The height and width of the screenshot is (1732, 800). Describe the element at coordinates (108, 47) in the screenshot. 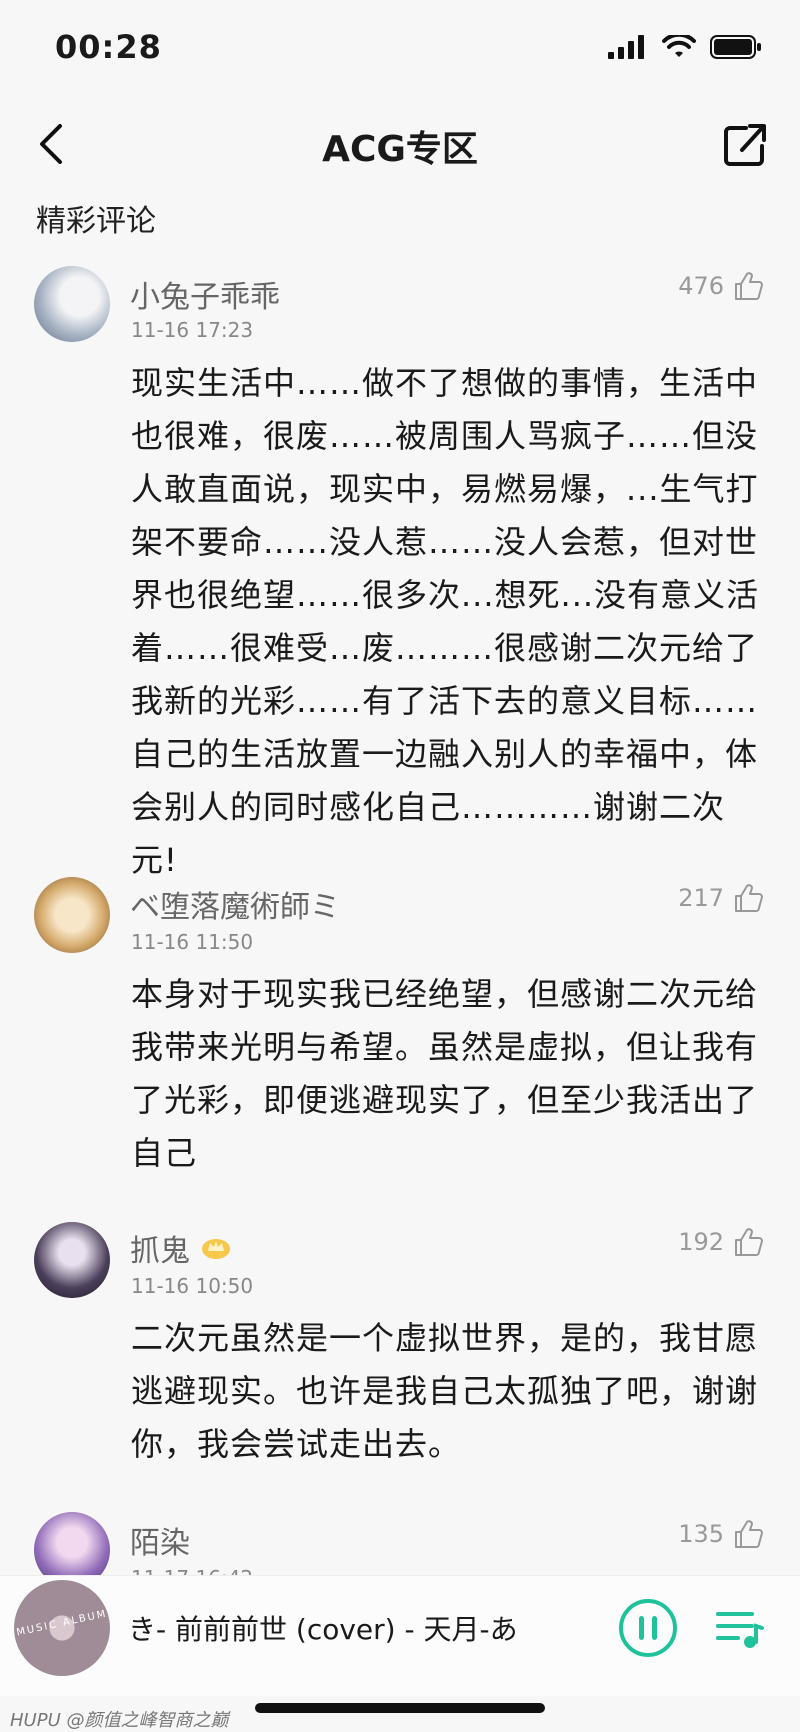

I see `status-time: 00:28` at that location.